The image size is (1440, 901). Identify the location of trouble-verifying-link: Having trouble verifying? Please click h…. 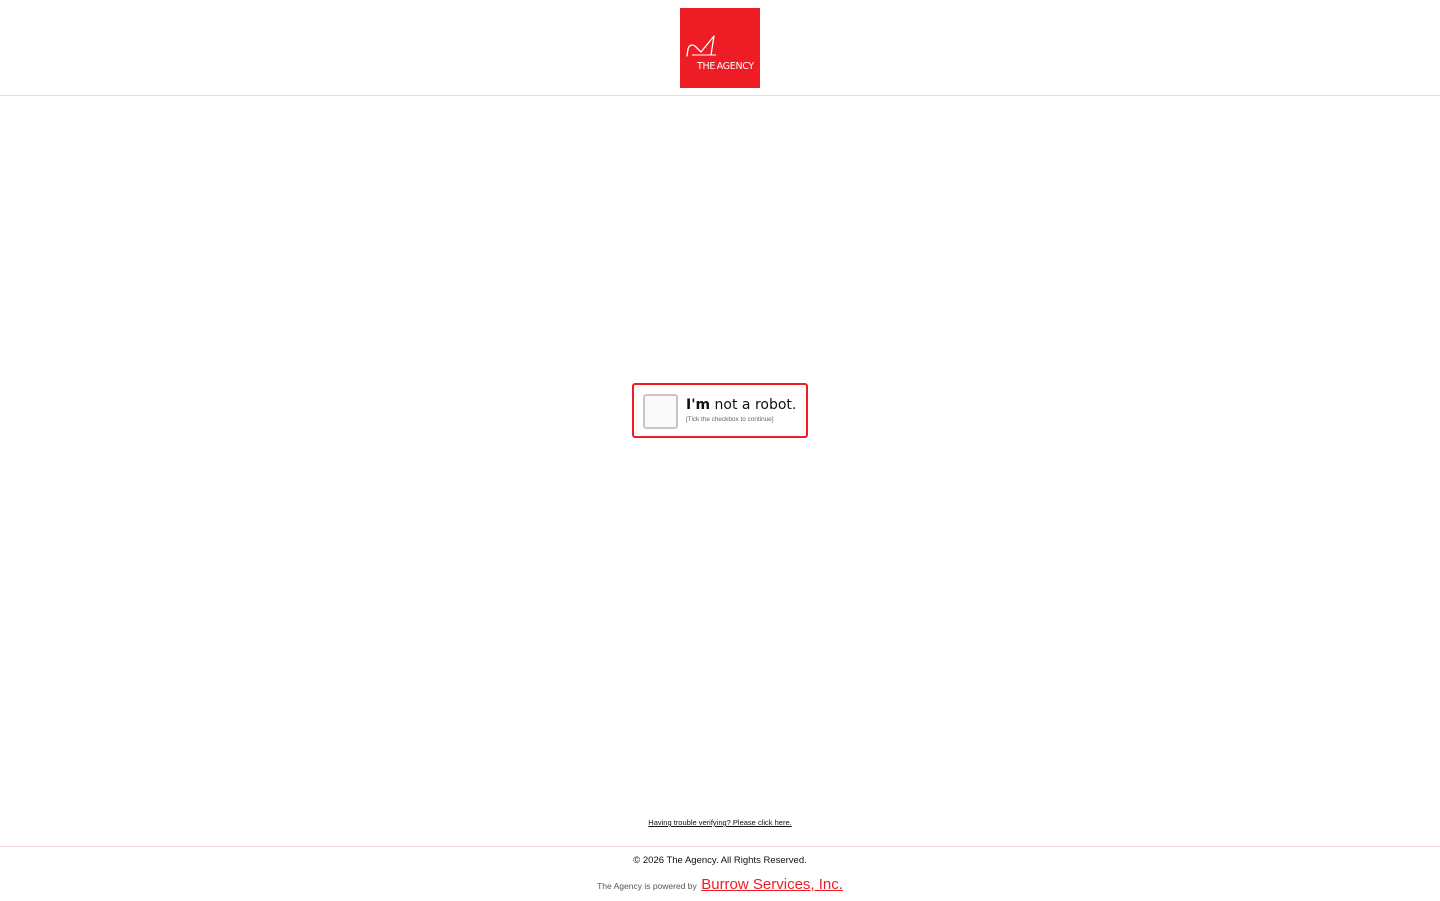
(720, 822).